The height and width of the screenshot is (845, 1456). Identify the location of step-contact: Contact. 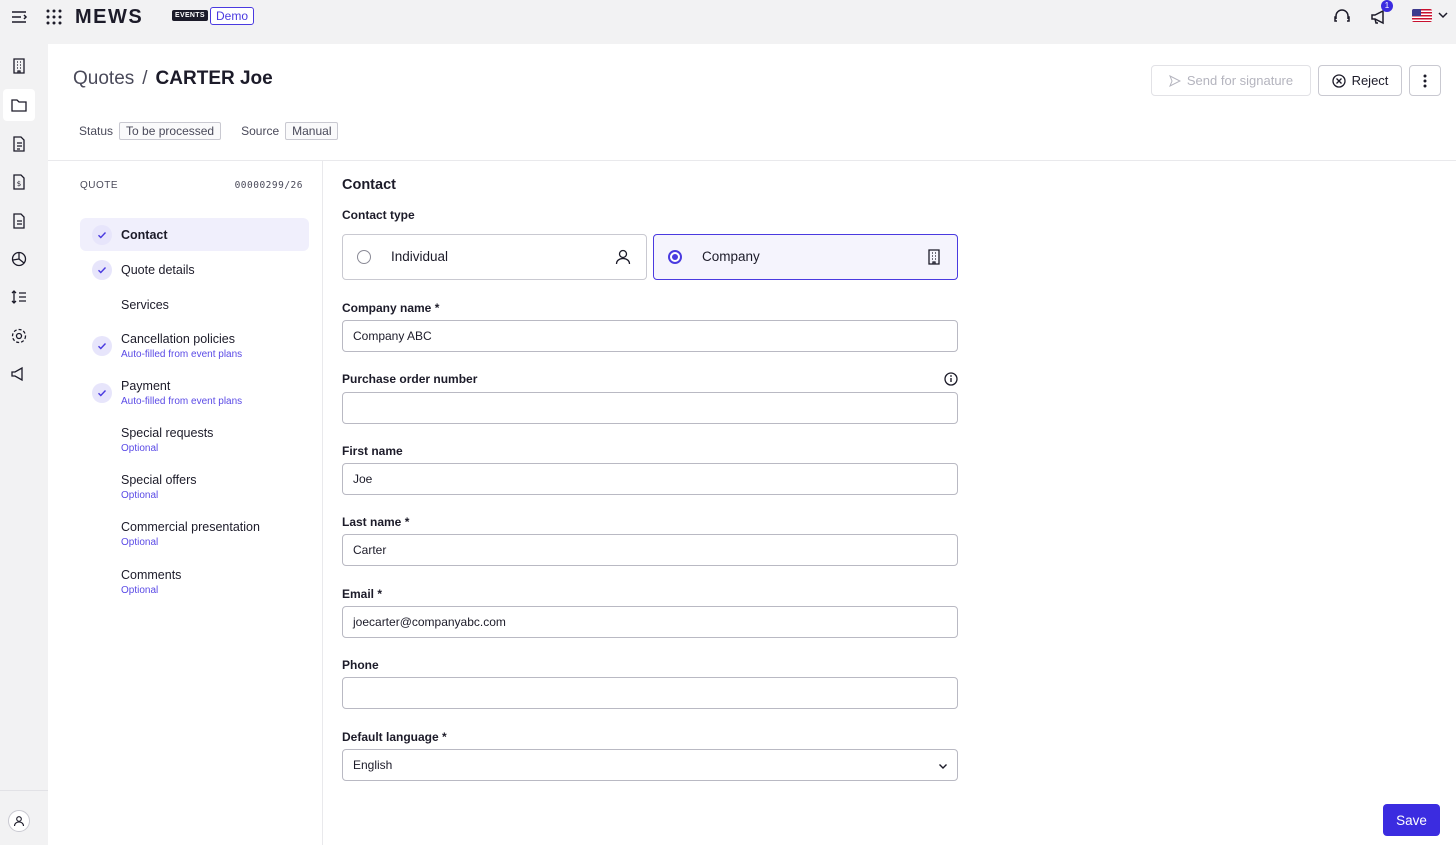
(194, 234).